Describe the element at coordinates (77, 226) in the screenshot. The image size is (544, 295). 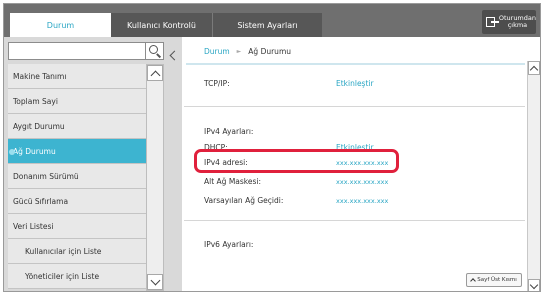
I see `sidebar-item-data-list: Veri Listesi` at that location.